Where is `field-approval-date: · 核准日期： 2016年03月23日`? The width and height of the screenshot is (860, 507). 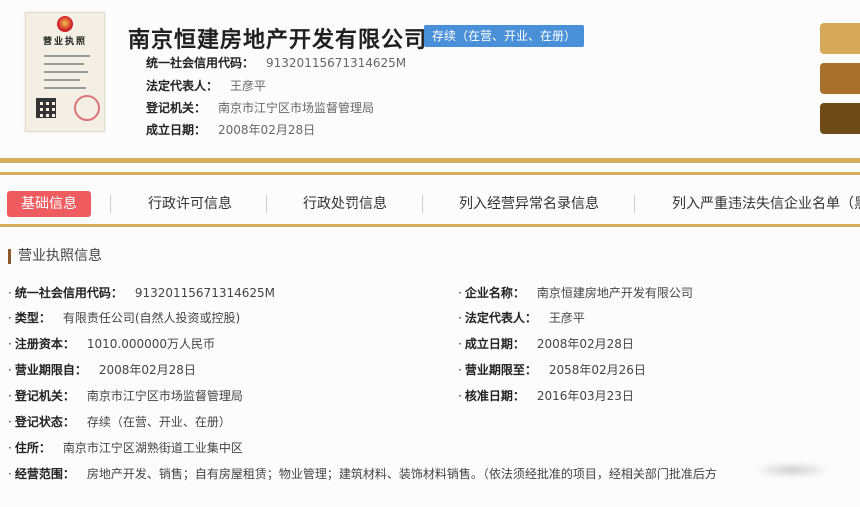
field-approval-date: · 核准日期： 2016年03月23日 is located at coordinates (546, 396).